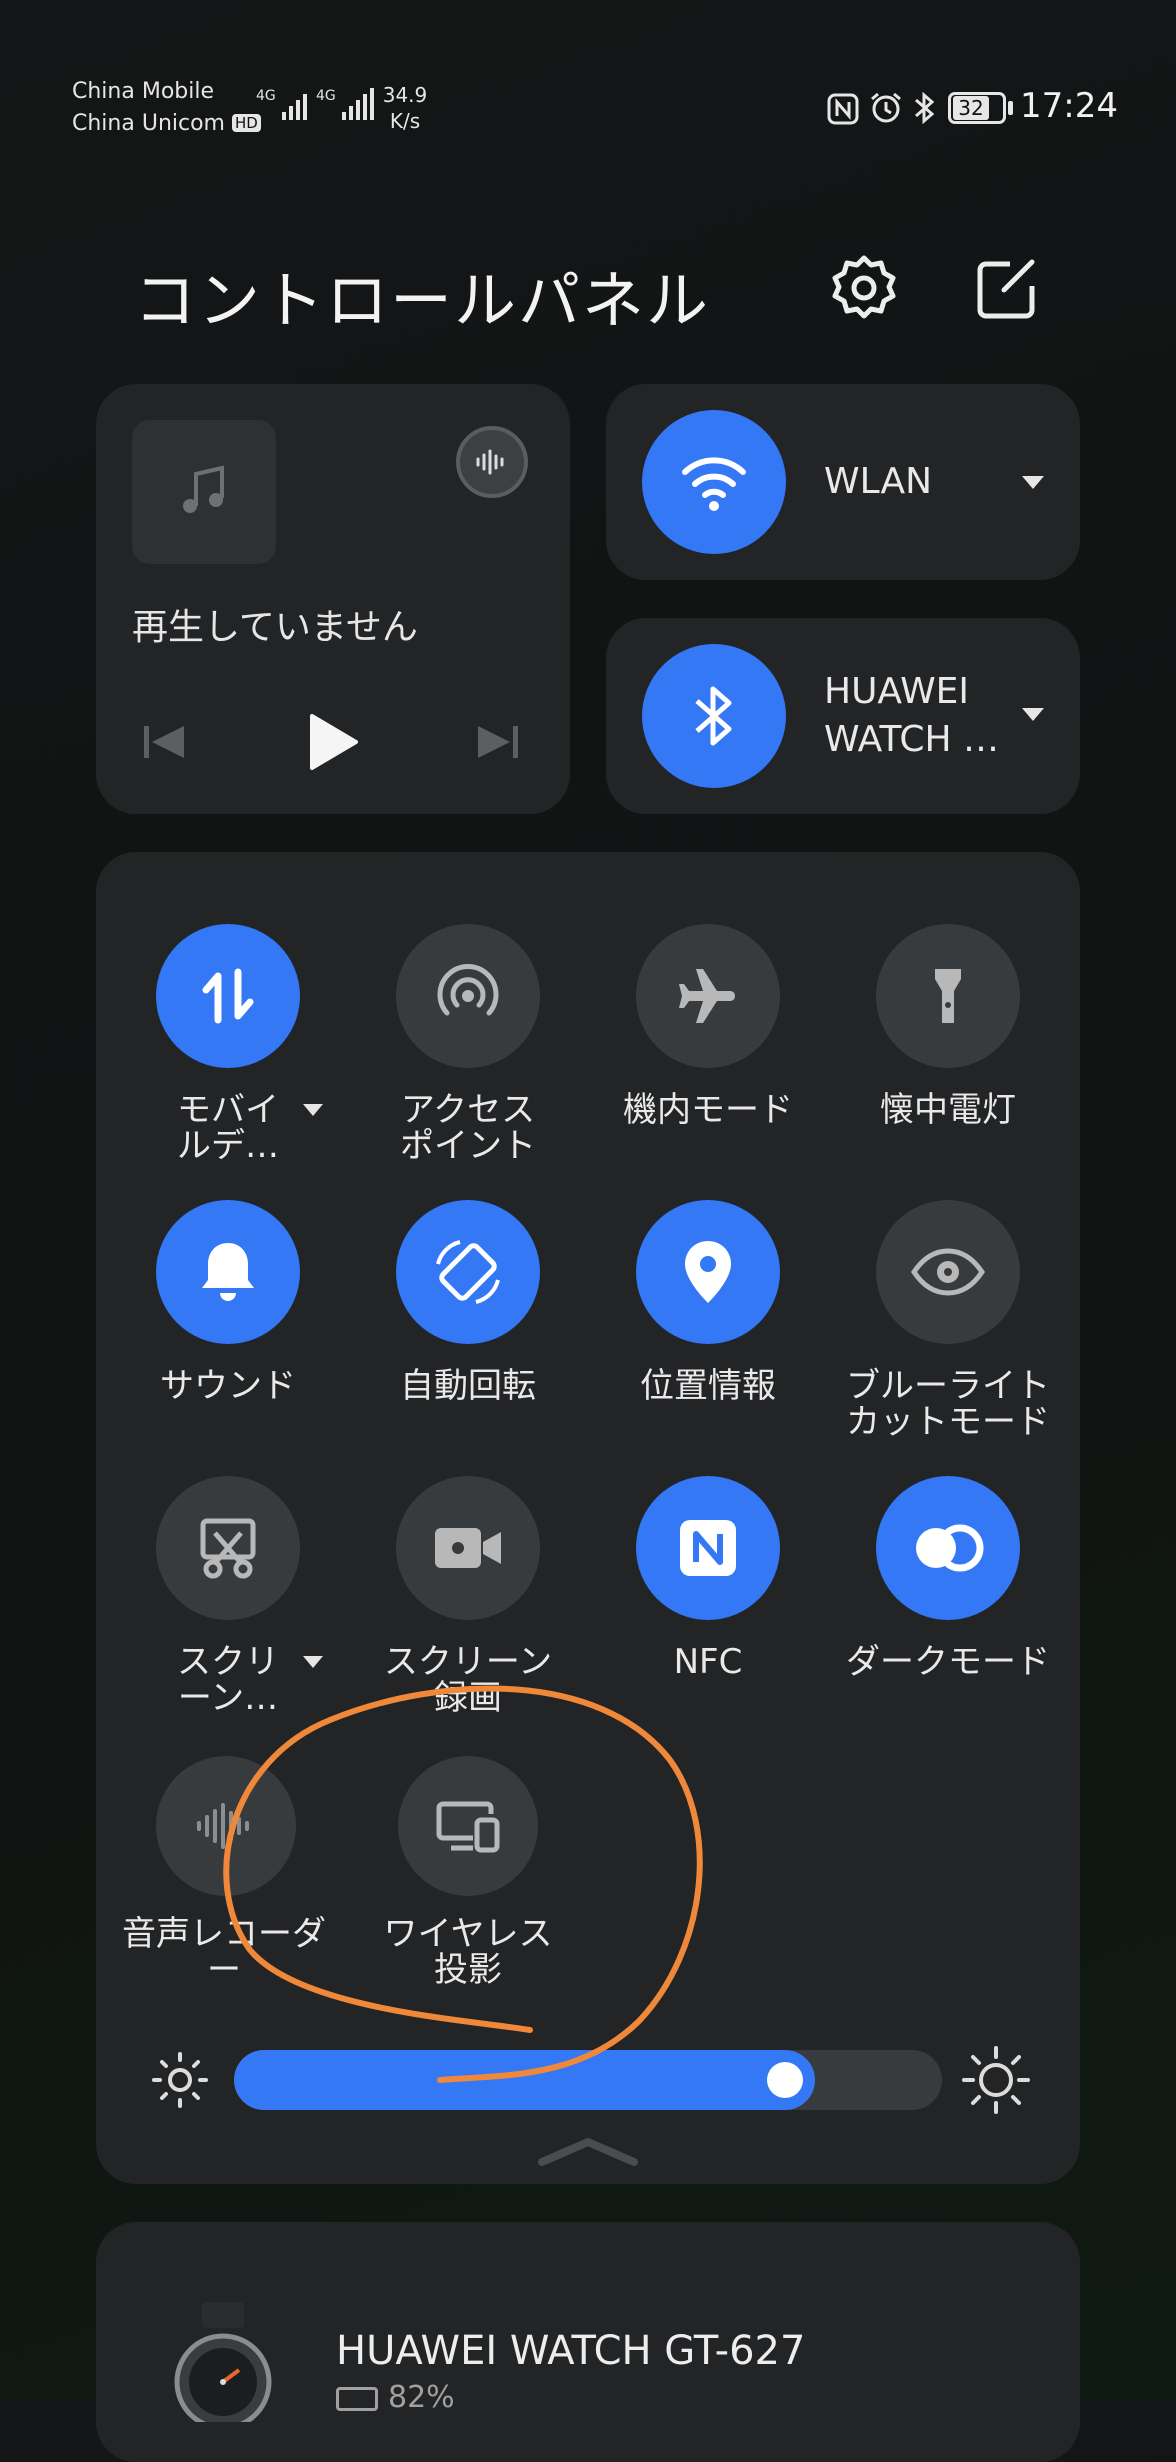  I want to click on voice-recorder-label: 音声レコーダ ー, so click(224, 1952).